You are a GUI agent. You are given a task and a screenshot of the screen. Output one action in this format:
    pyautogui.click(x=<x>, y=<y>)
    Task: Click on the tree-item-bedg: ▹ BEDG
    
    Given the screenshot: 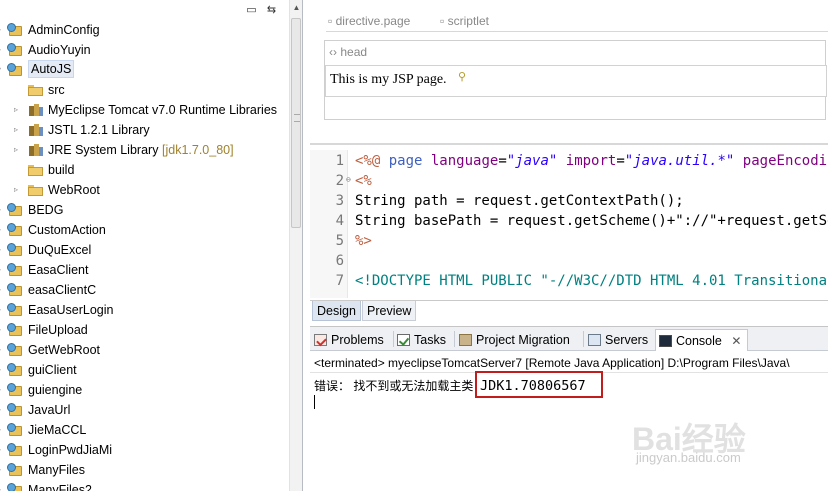 What is the action you would take?
    pyautogui.click(x=144, y=210)
    